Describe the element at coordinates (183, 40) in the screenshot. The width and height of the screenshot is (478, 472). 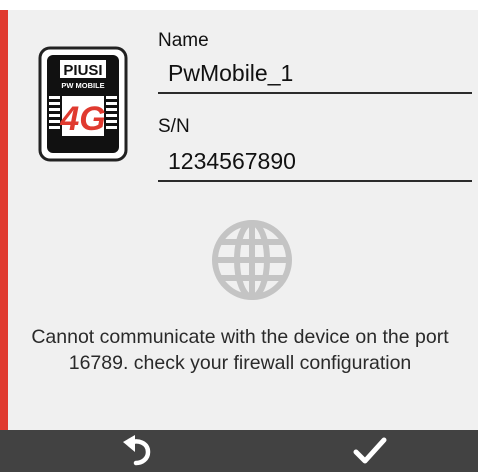
I see `name-label: Name` at that location.